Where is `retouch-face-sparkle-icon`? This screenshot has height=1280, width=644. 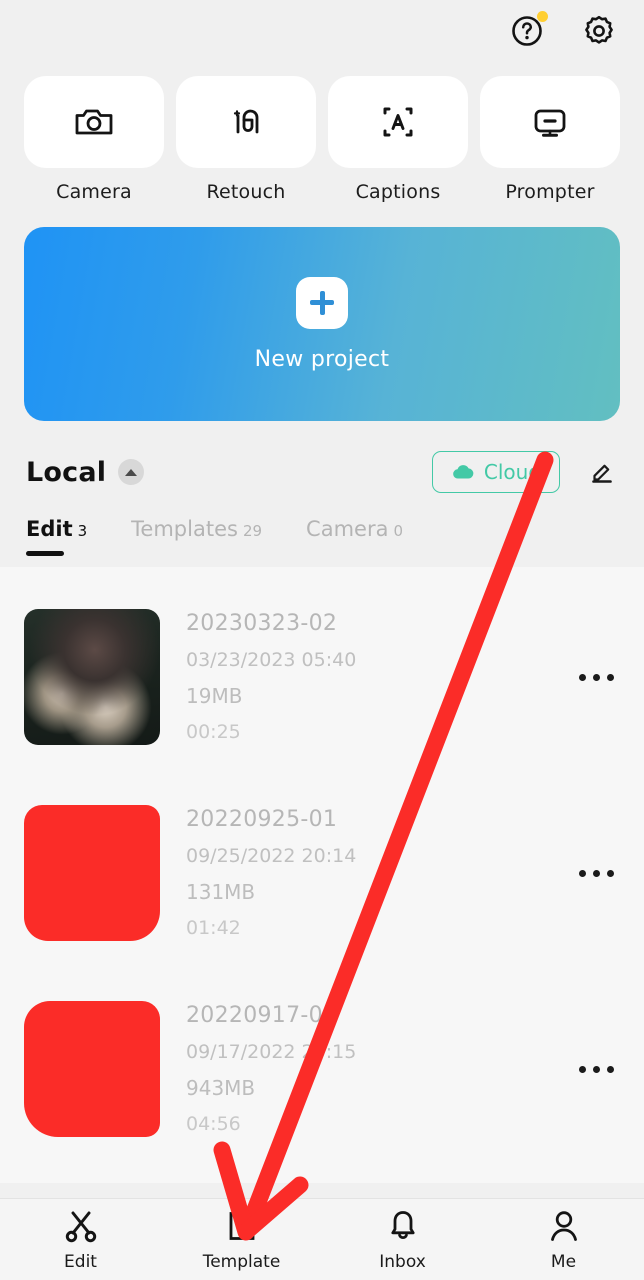 retouch-face-sparkle-icon is located at coordinates (246, 121).